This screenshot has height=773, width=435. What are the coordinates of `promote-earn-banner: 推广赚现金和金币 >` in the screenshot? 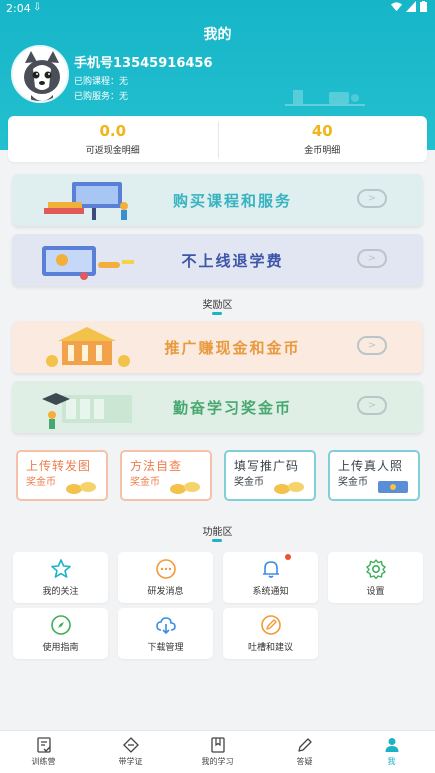 It's located at (217, 347).